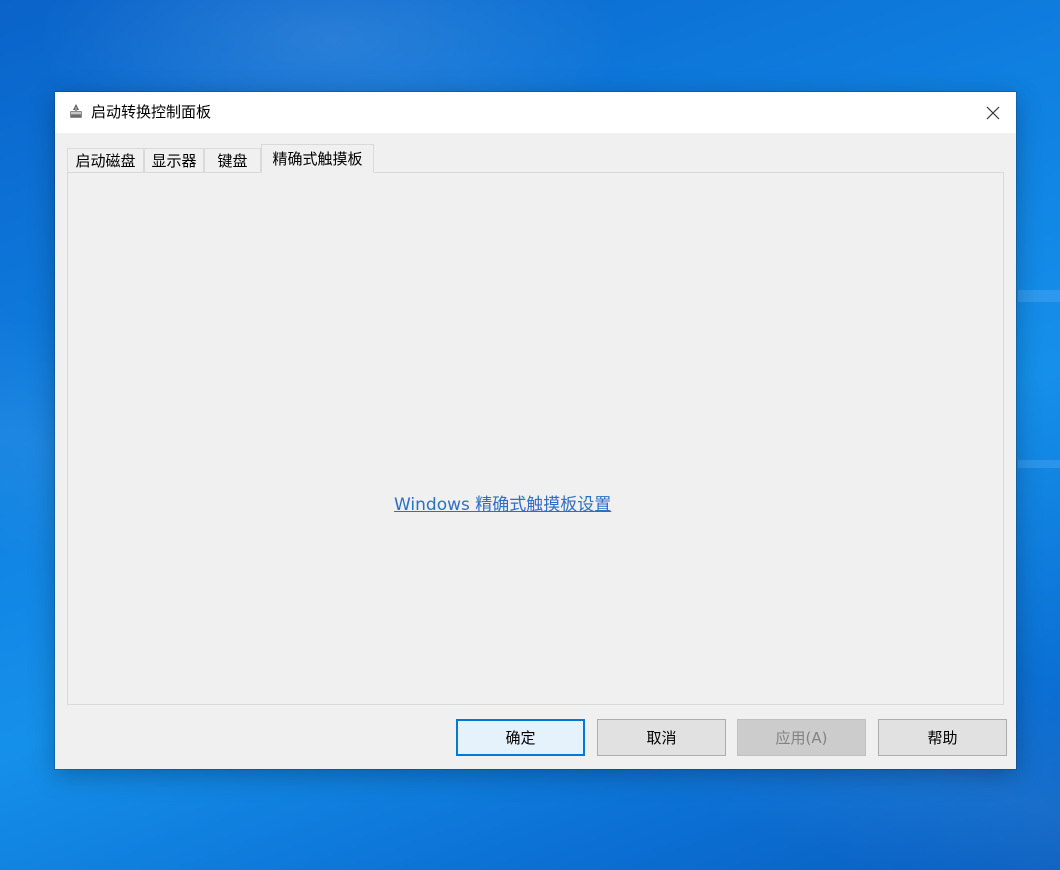  Describe the element at coordinates (661, 737) in the screenshot. I see `cancel-button: 取消` at that location.